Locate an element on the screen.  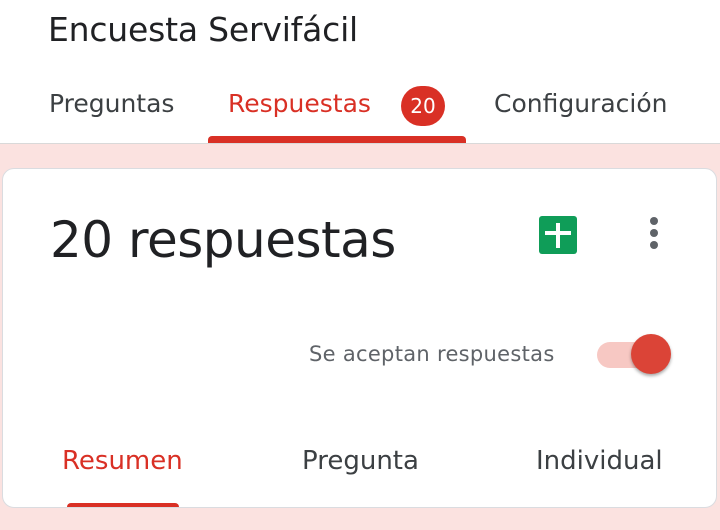
more-options-button is located at coordinates (654, 233).